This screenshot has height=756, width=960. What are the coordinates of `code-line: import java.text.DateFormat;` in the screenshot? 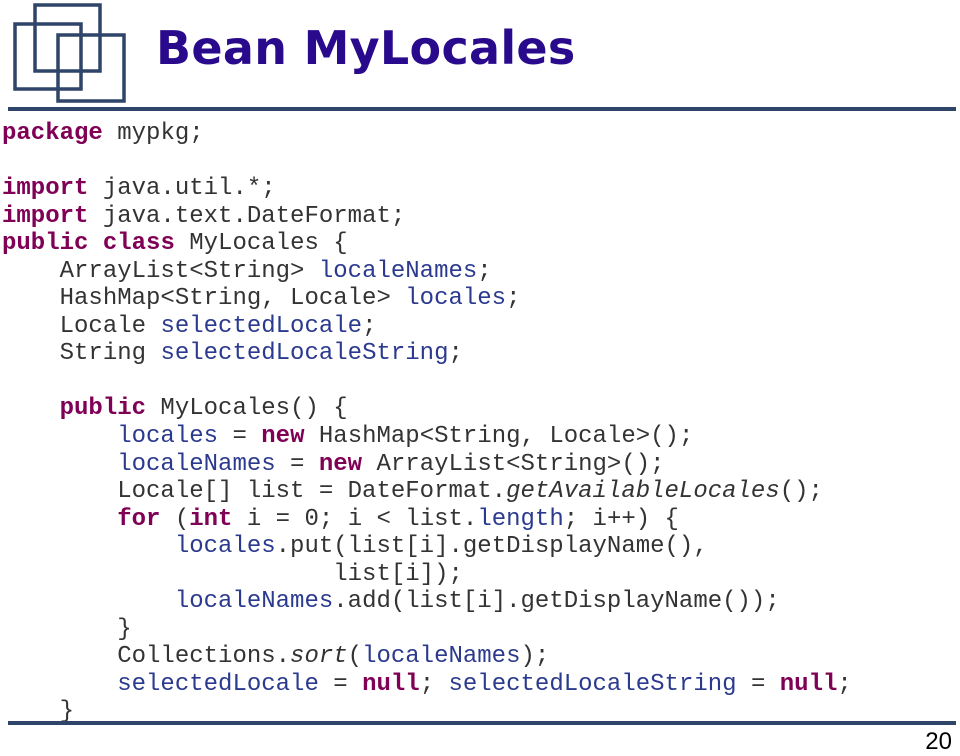 It's located at (427, 217).